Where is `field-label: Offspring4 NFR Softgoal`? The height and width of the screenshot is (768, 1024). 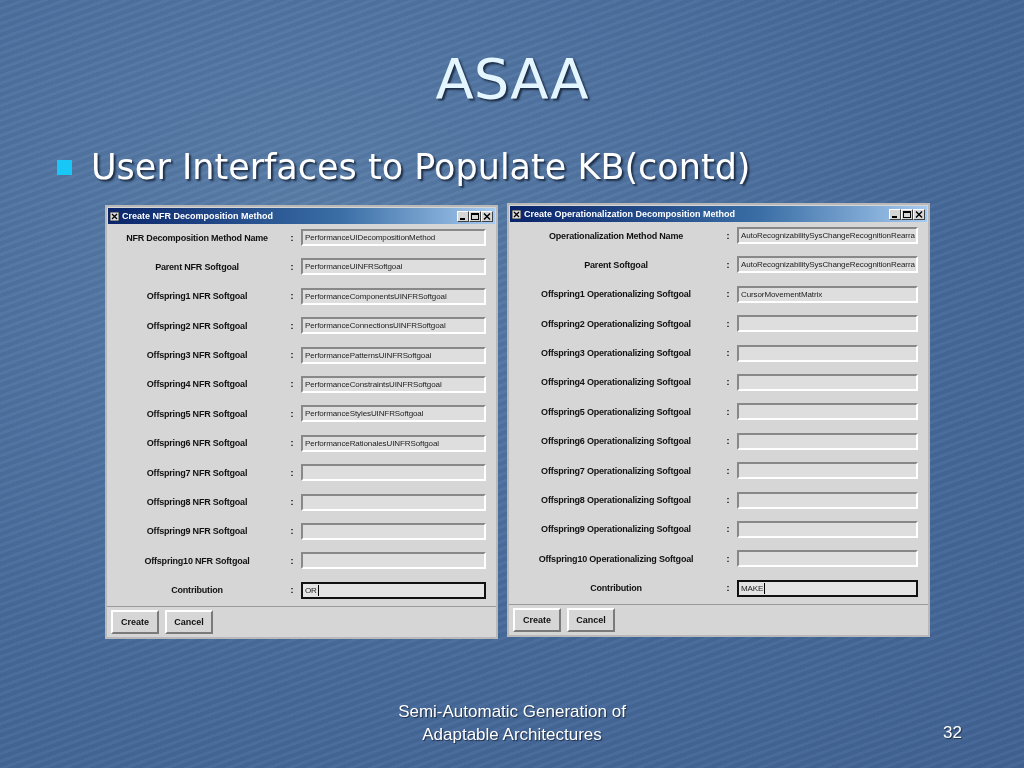
field-label: Offspring4 NFR Softgoal is located at coordinates (197, 384).